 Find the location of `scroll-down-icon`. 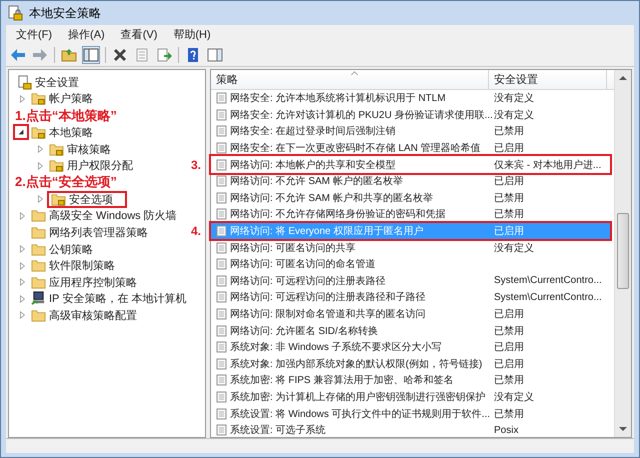

scroll-down-icon is located at coordinates (623, 429).